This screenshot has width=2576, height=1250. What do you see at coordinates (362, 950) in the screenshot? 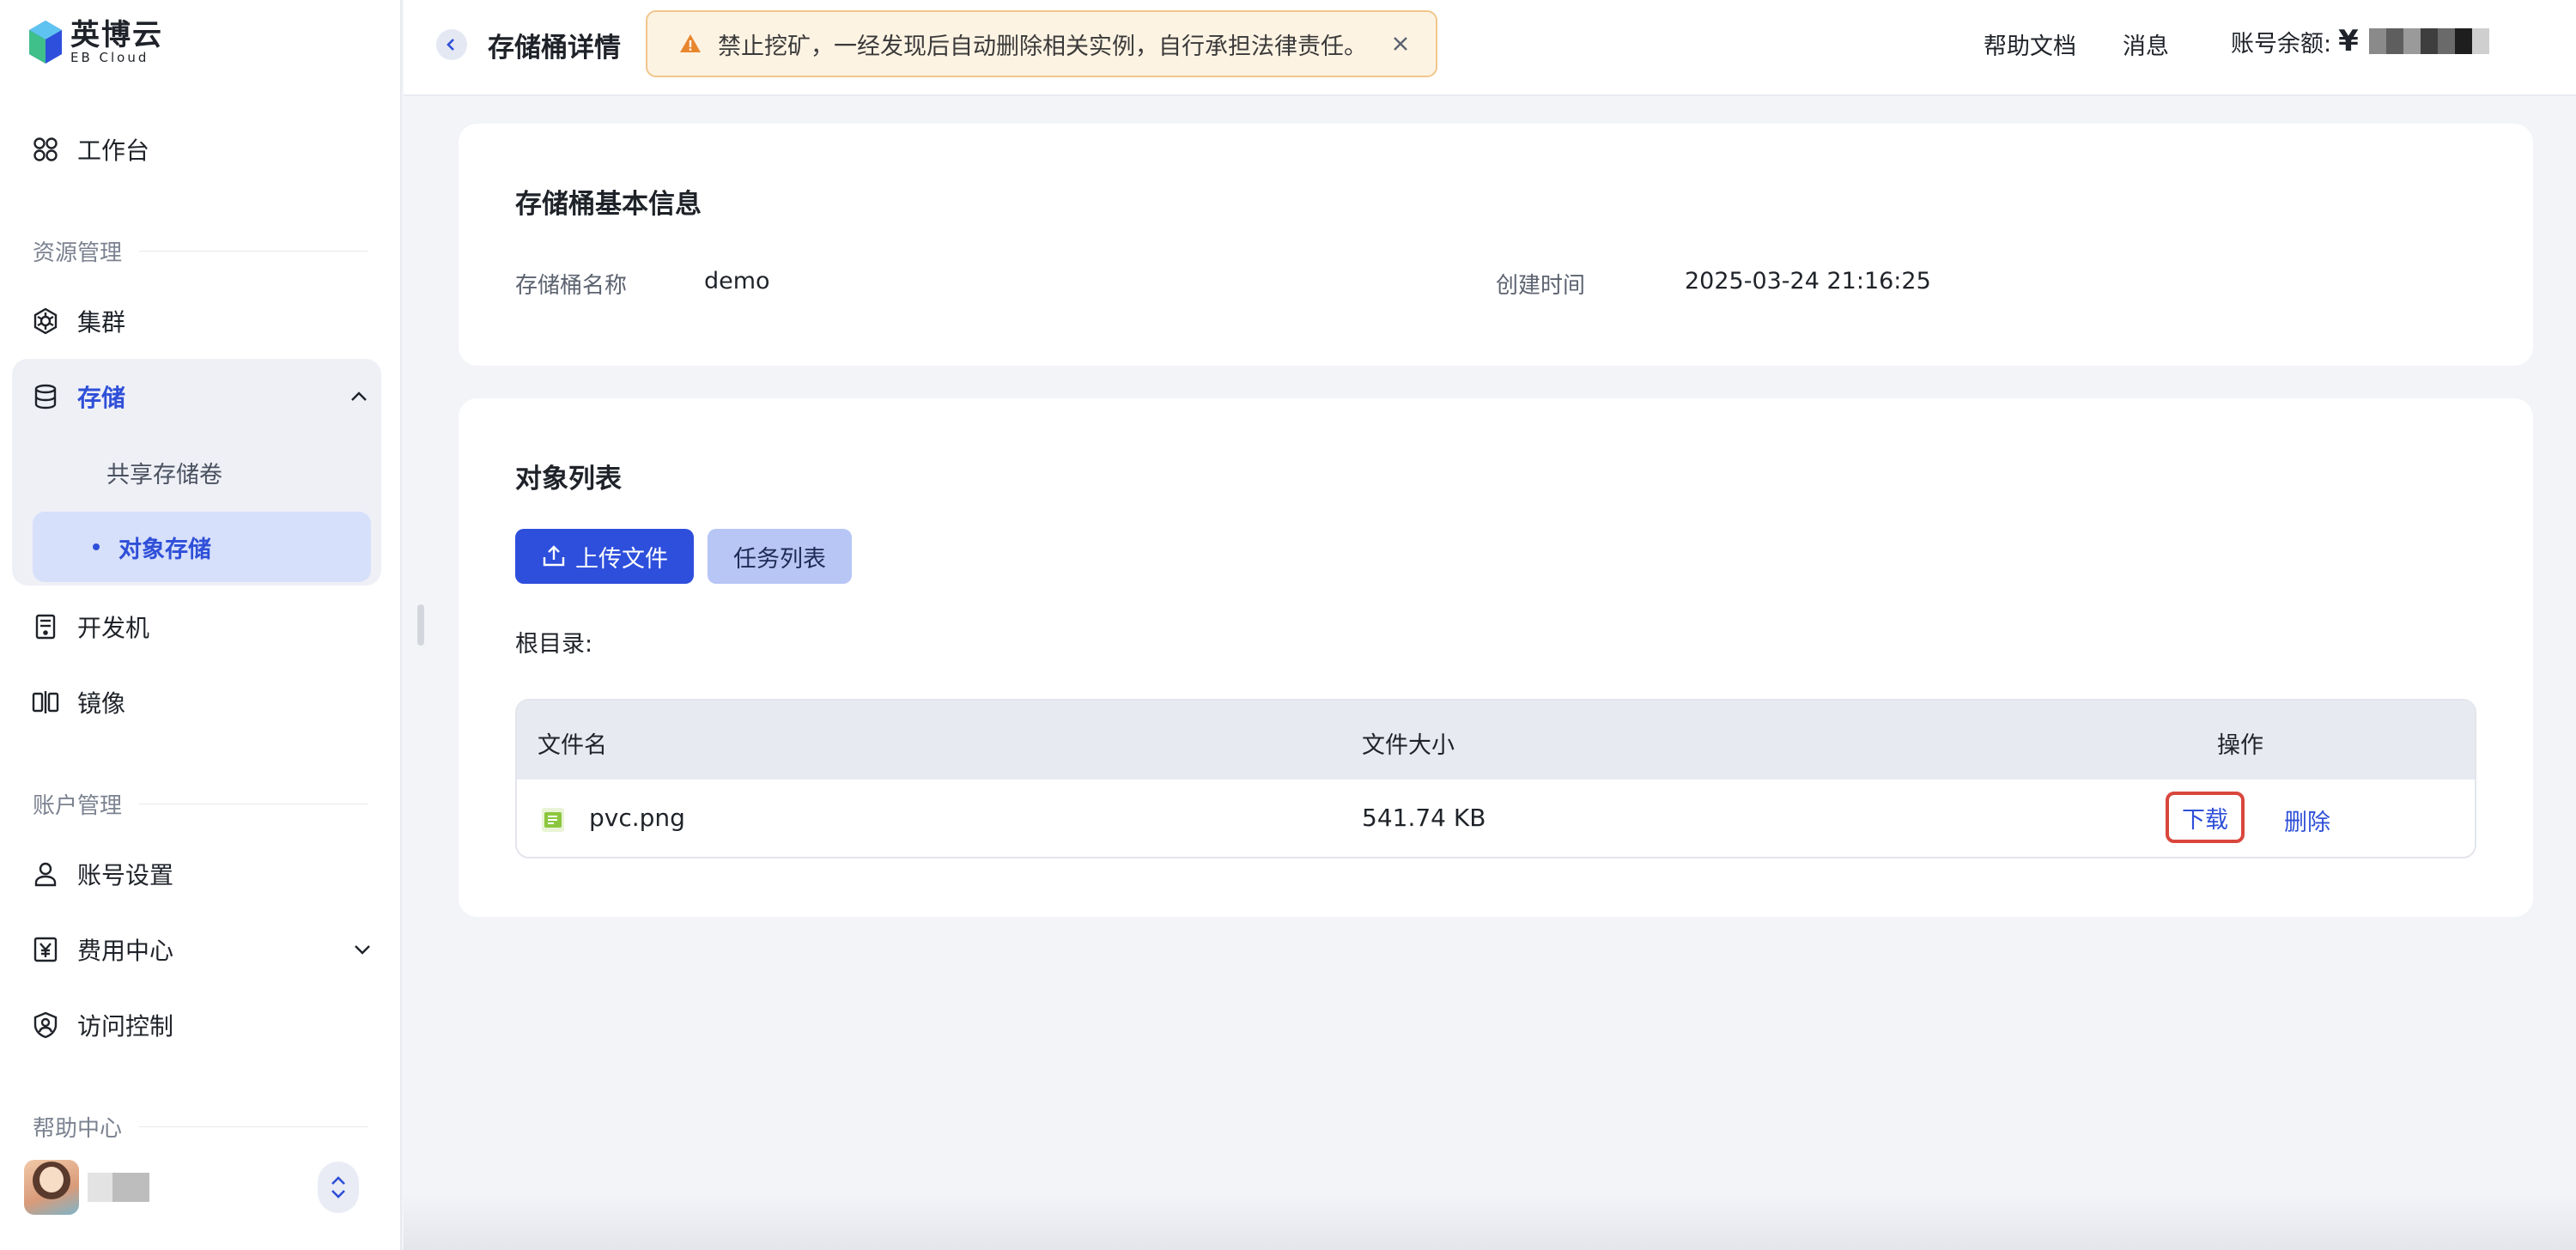
I see `chevron-down-icon` at bounding box center [362, 950].